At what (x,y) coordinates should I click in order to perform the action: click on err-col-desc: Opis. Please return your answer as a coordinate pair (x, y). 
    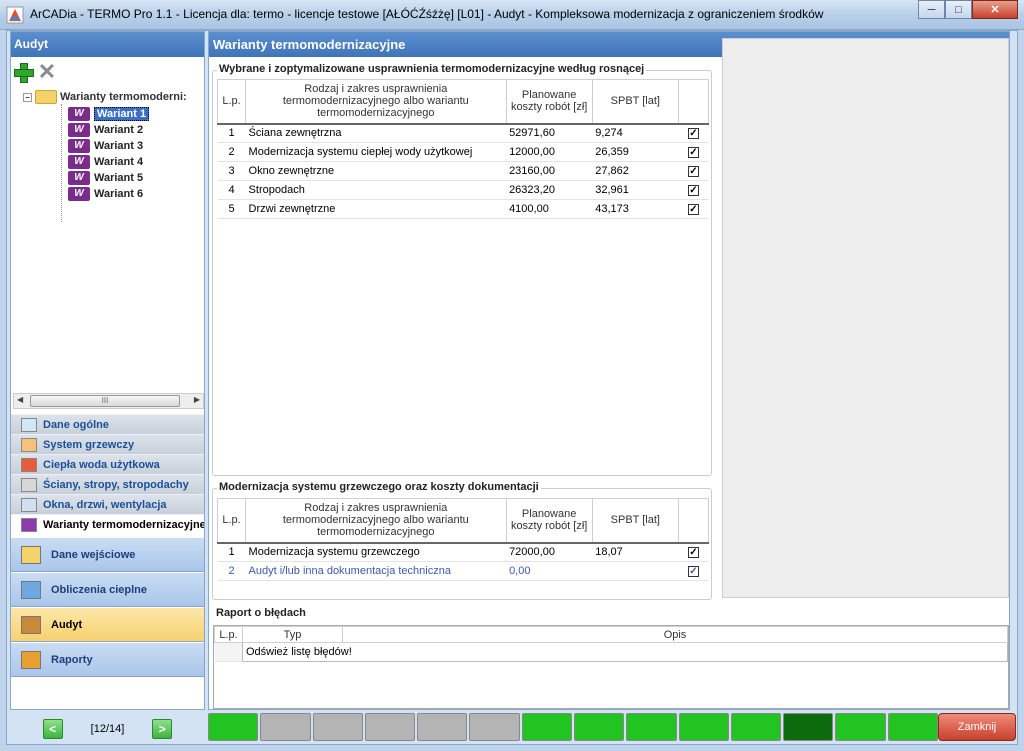
    Looking at the image, I should click on (675, 634).